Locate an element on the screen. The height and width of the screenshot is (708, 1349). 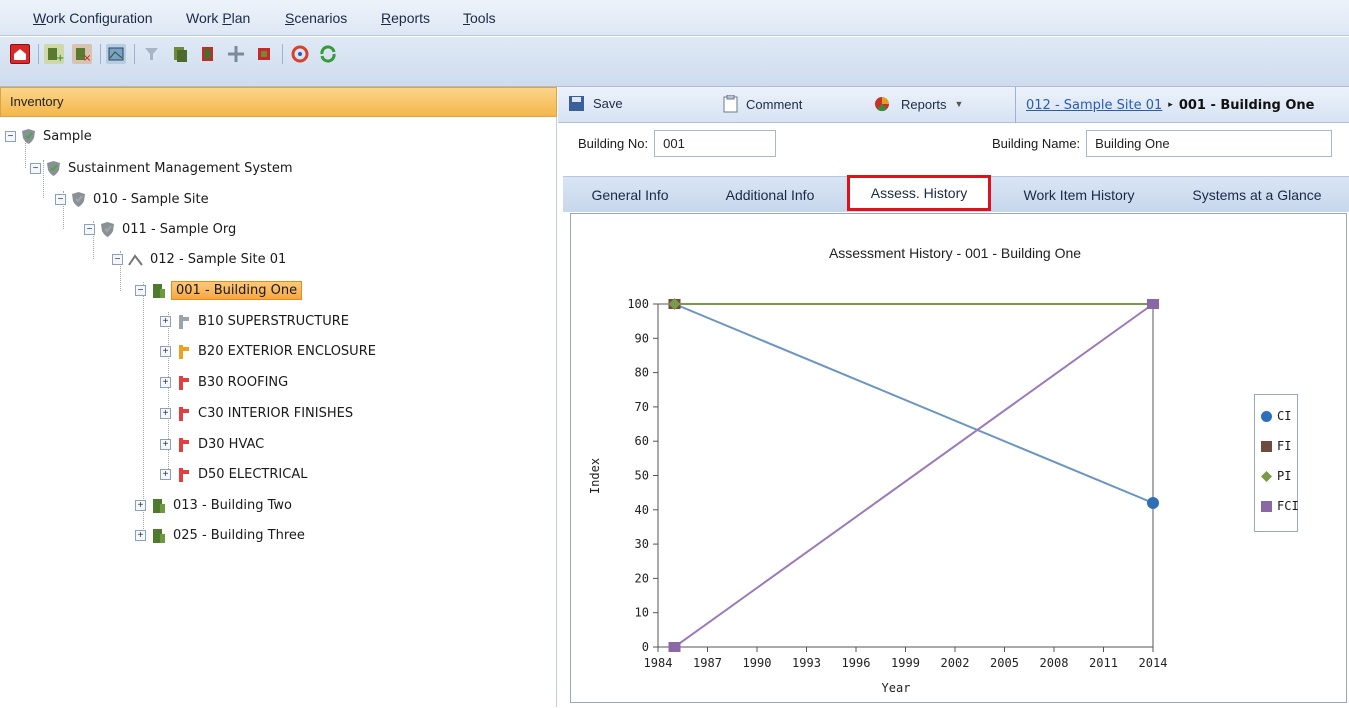
tree-node-b20: + B20 EXTERIOR ENCLOSURE is located at coordinates (269, 351).